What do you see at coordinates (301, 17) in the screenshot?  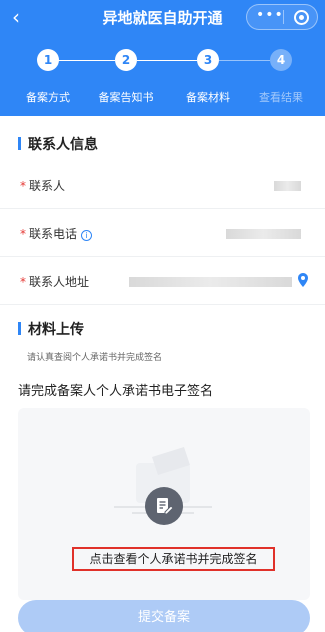 I see `target-icon` at bounding box center [301, 17].